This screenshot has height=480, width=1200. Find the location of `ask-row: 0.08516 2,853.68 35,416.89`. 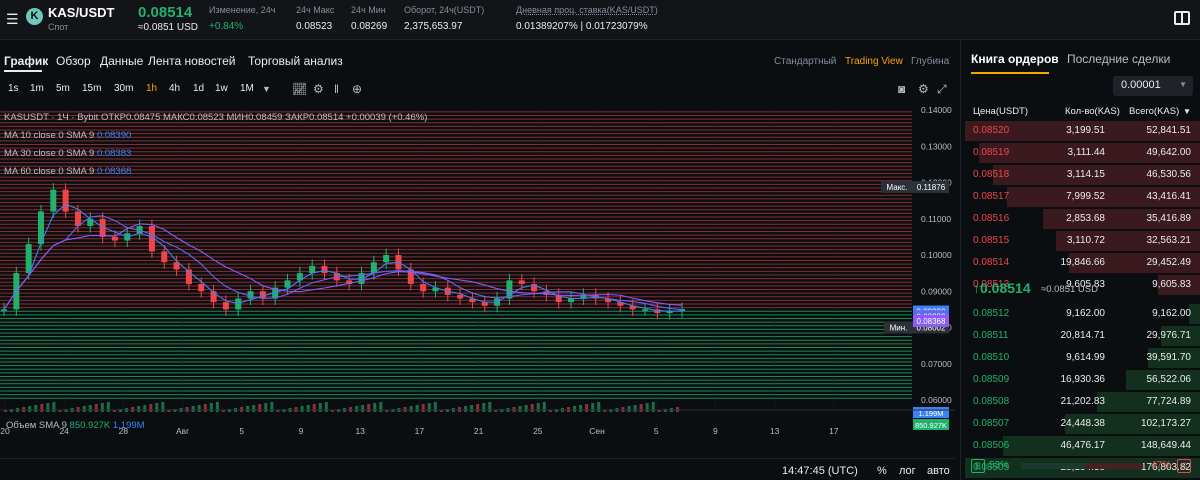

ask-row: 0.08516 2,853.68 35,416.89 is located at coordinates (1080, 219).